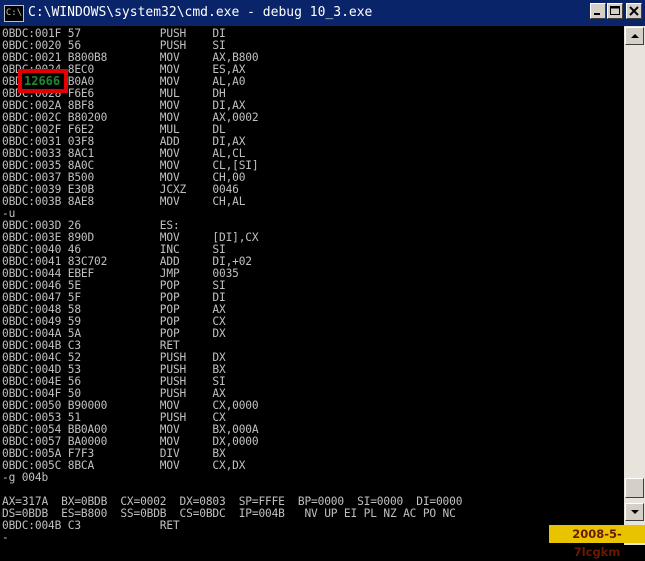 The height and width of the screenshot is (561, 645). I want to click on date-watermark-stamp: 2008-5-7lcgkm, so click(597, 542).